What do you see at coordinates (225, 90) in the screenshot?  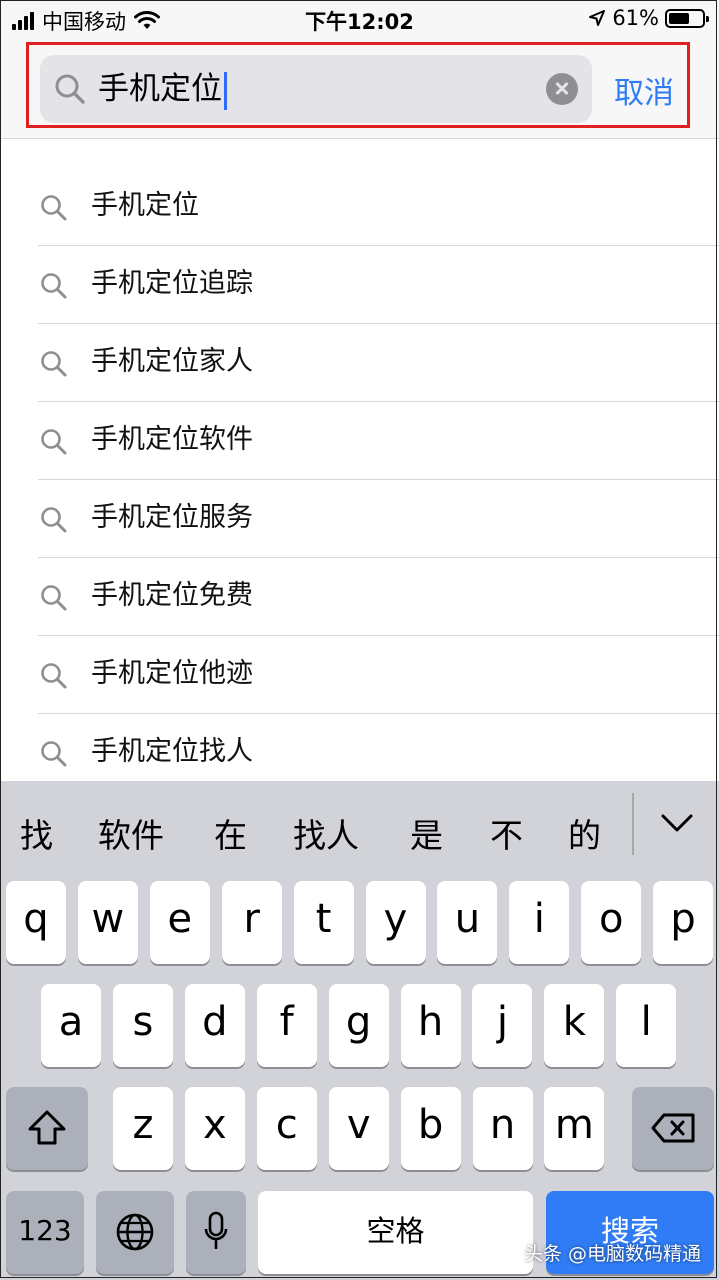 I see `text-cursor` at bounding box center [225, 90].